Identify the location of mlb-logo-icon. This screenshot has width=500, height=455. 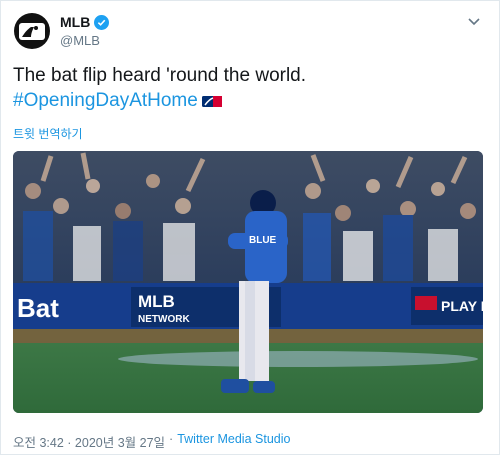
(32, 31).